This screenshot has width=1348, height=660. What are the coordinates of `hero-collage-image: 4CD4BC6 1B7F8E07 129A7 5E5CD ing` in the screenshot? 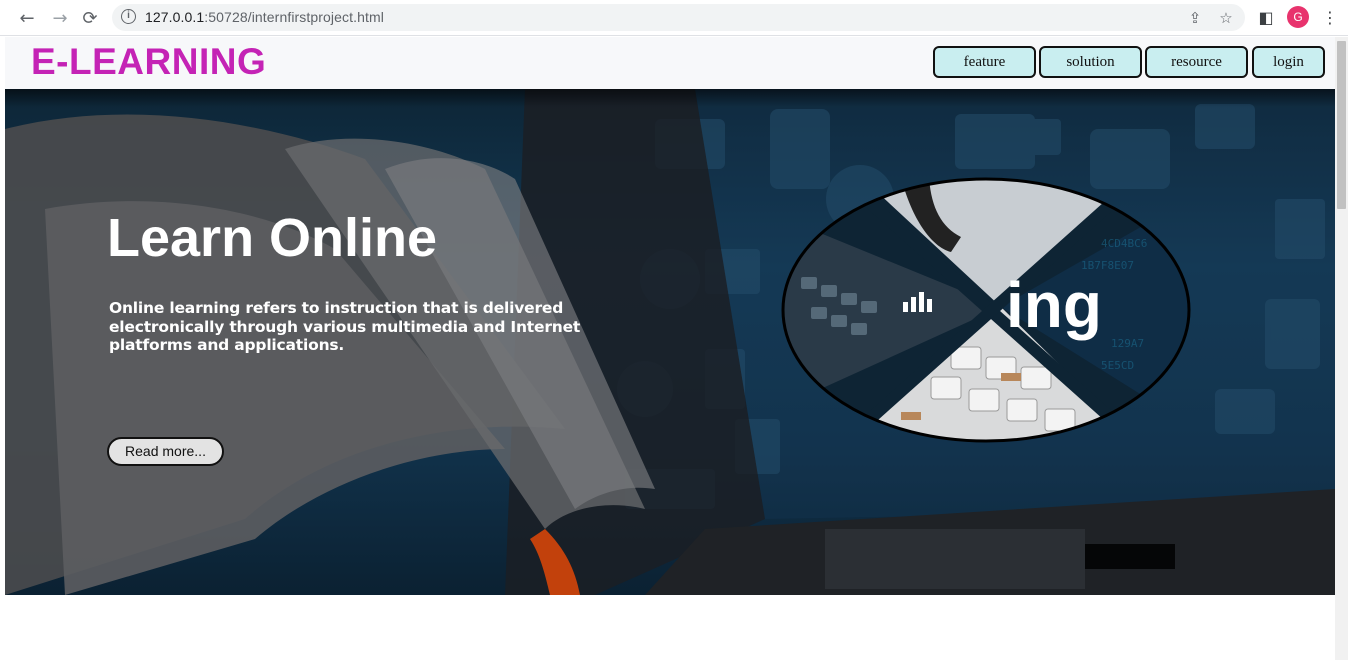 It's located at (986, 310).